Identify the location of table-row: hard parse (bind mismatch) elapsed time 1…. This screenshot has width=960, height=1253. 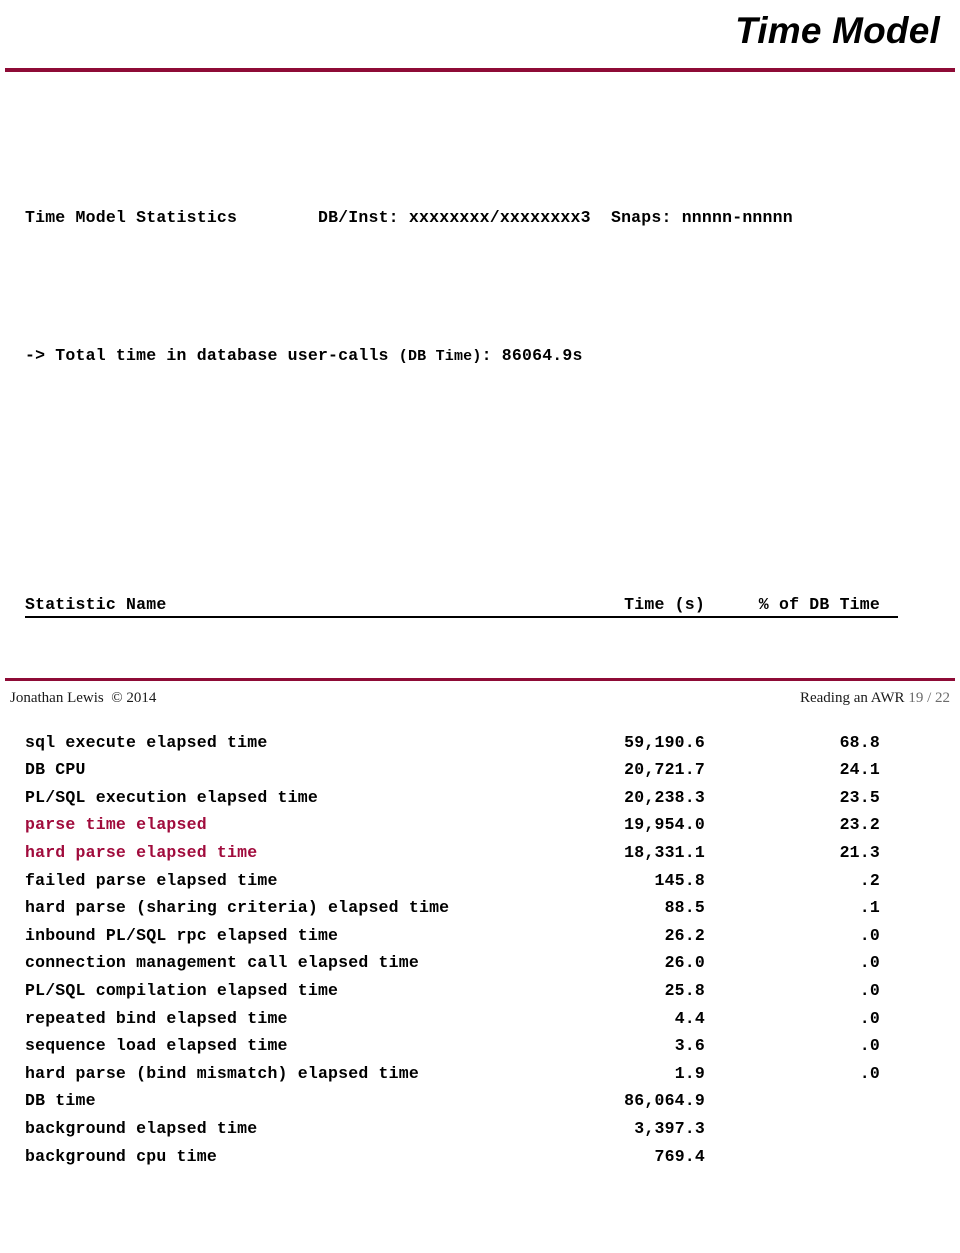
(465, 1074).